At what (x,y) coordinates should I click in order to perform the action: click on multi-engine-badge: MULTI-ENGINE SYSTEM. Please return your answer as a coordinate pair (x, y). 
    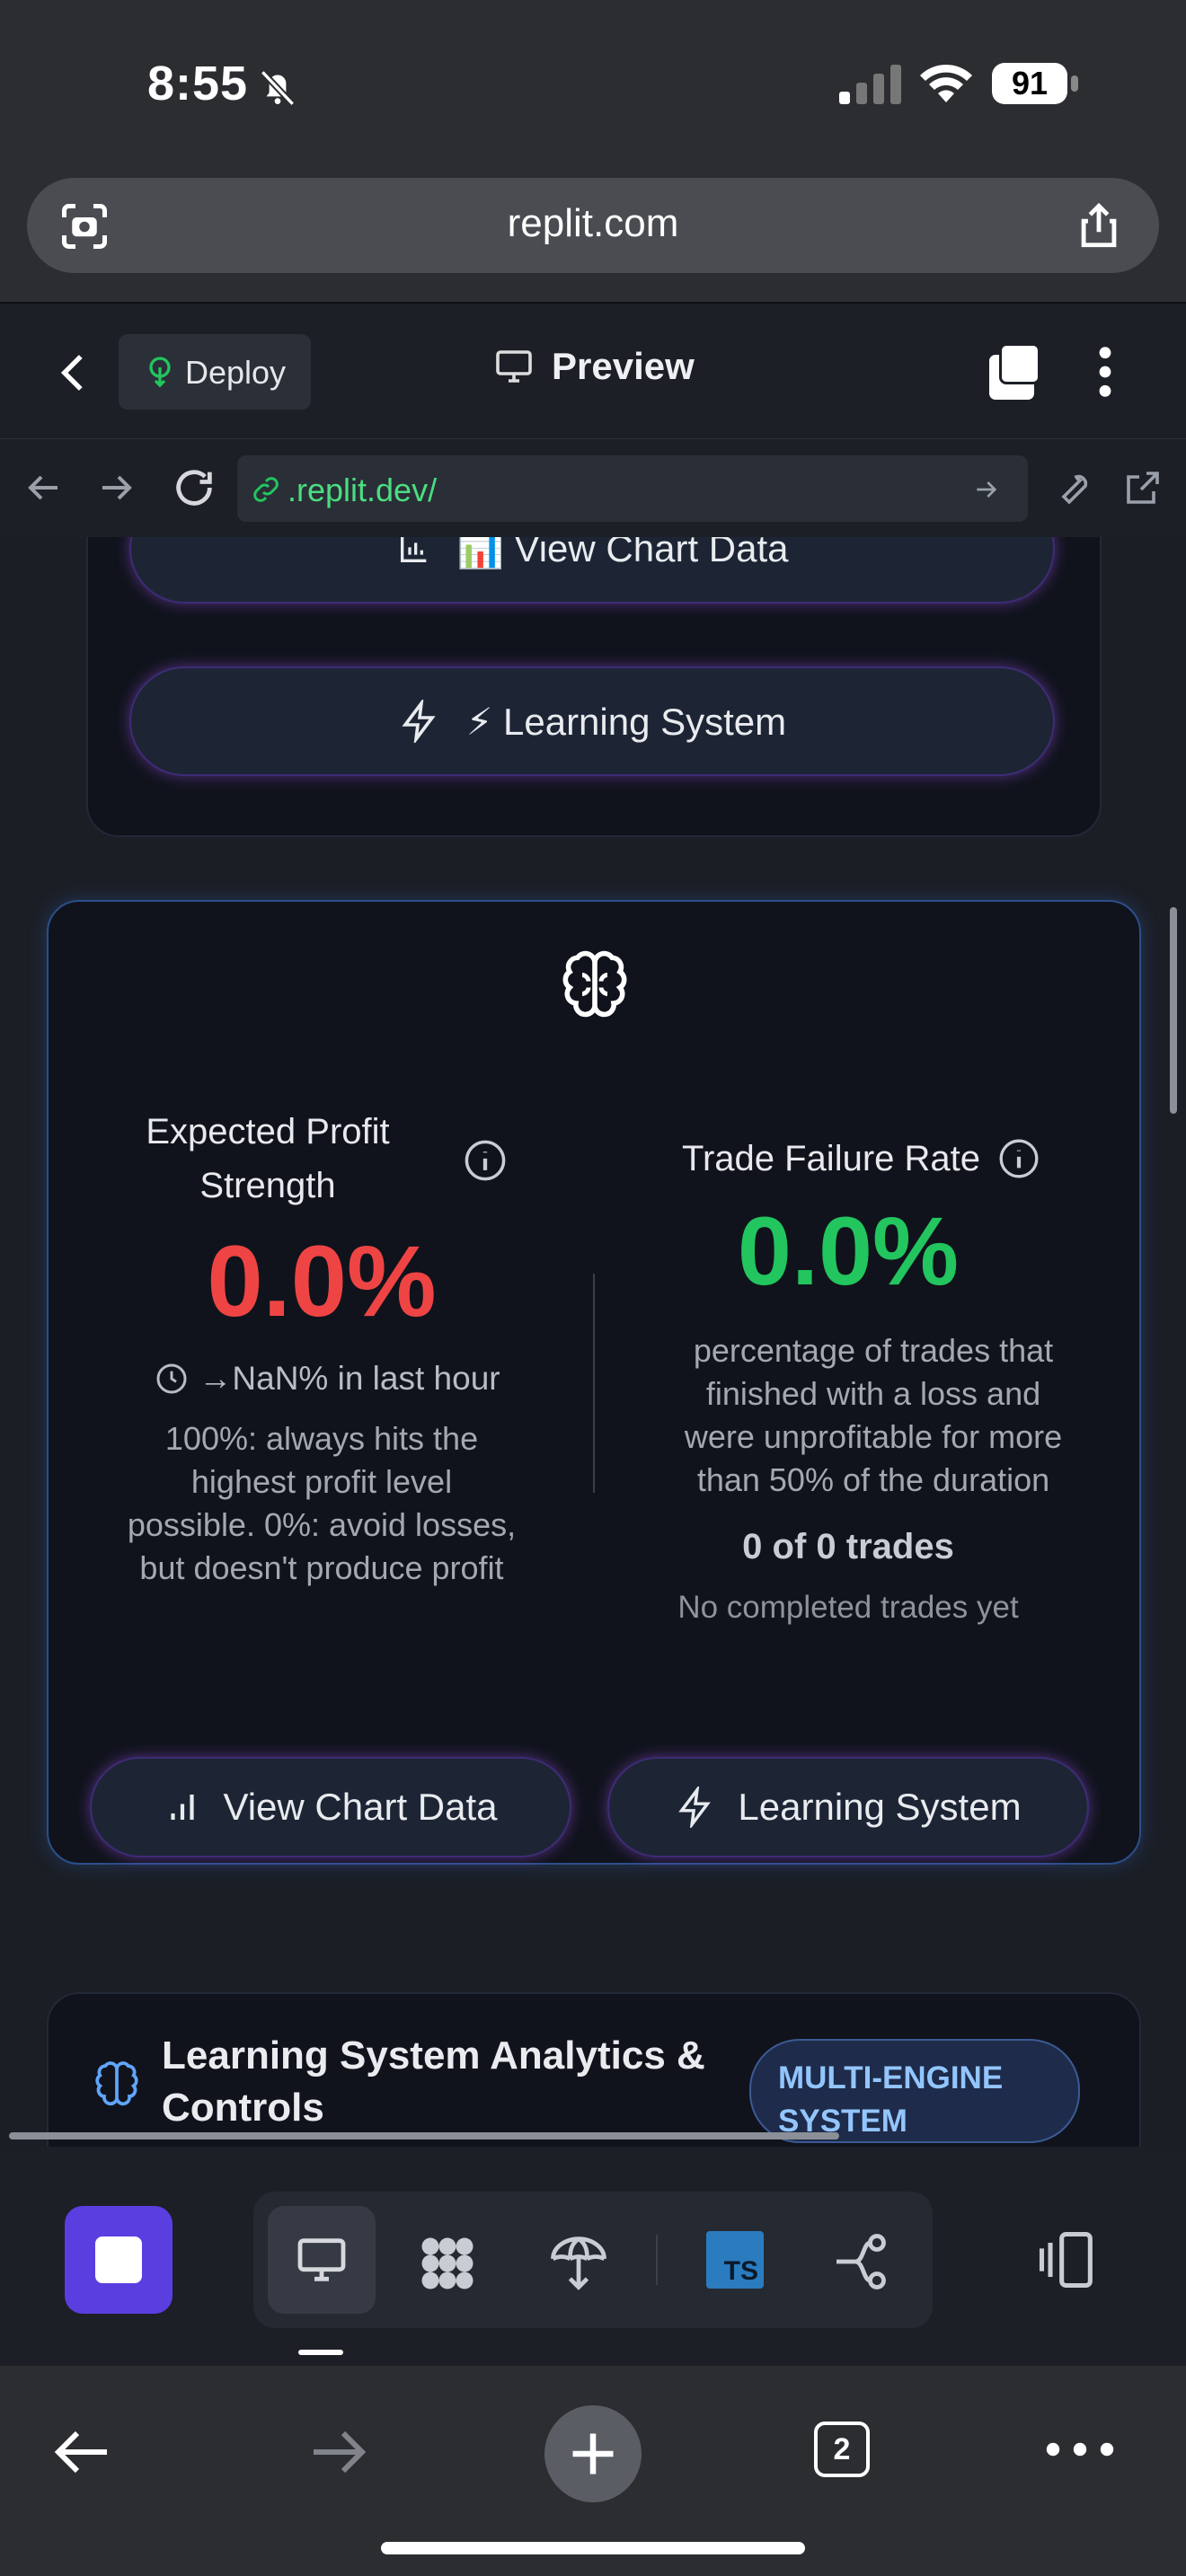
    Looking at the image, I should click on (914, 2091).